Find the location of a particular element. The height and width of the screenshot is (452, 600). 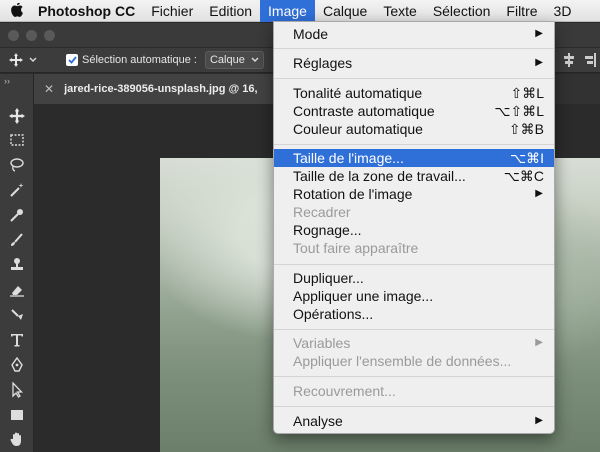

pen-tool-icon is located at coordinates (17, 365).